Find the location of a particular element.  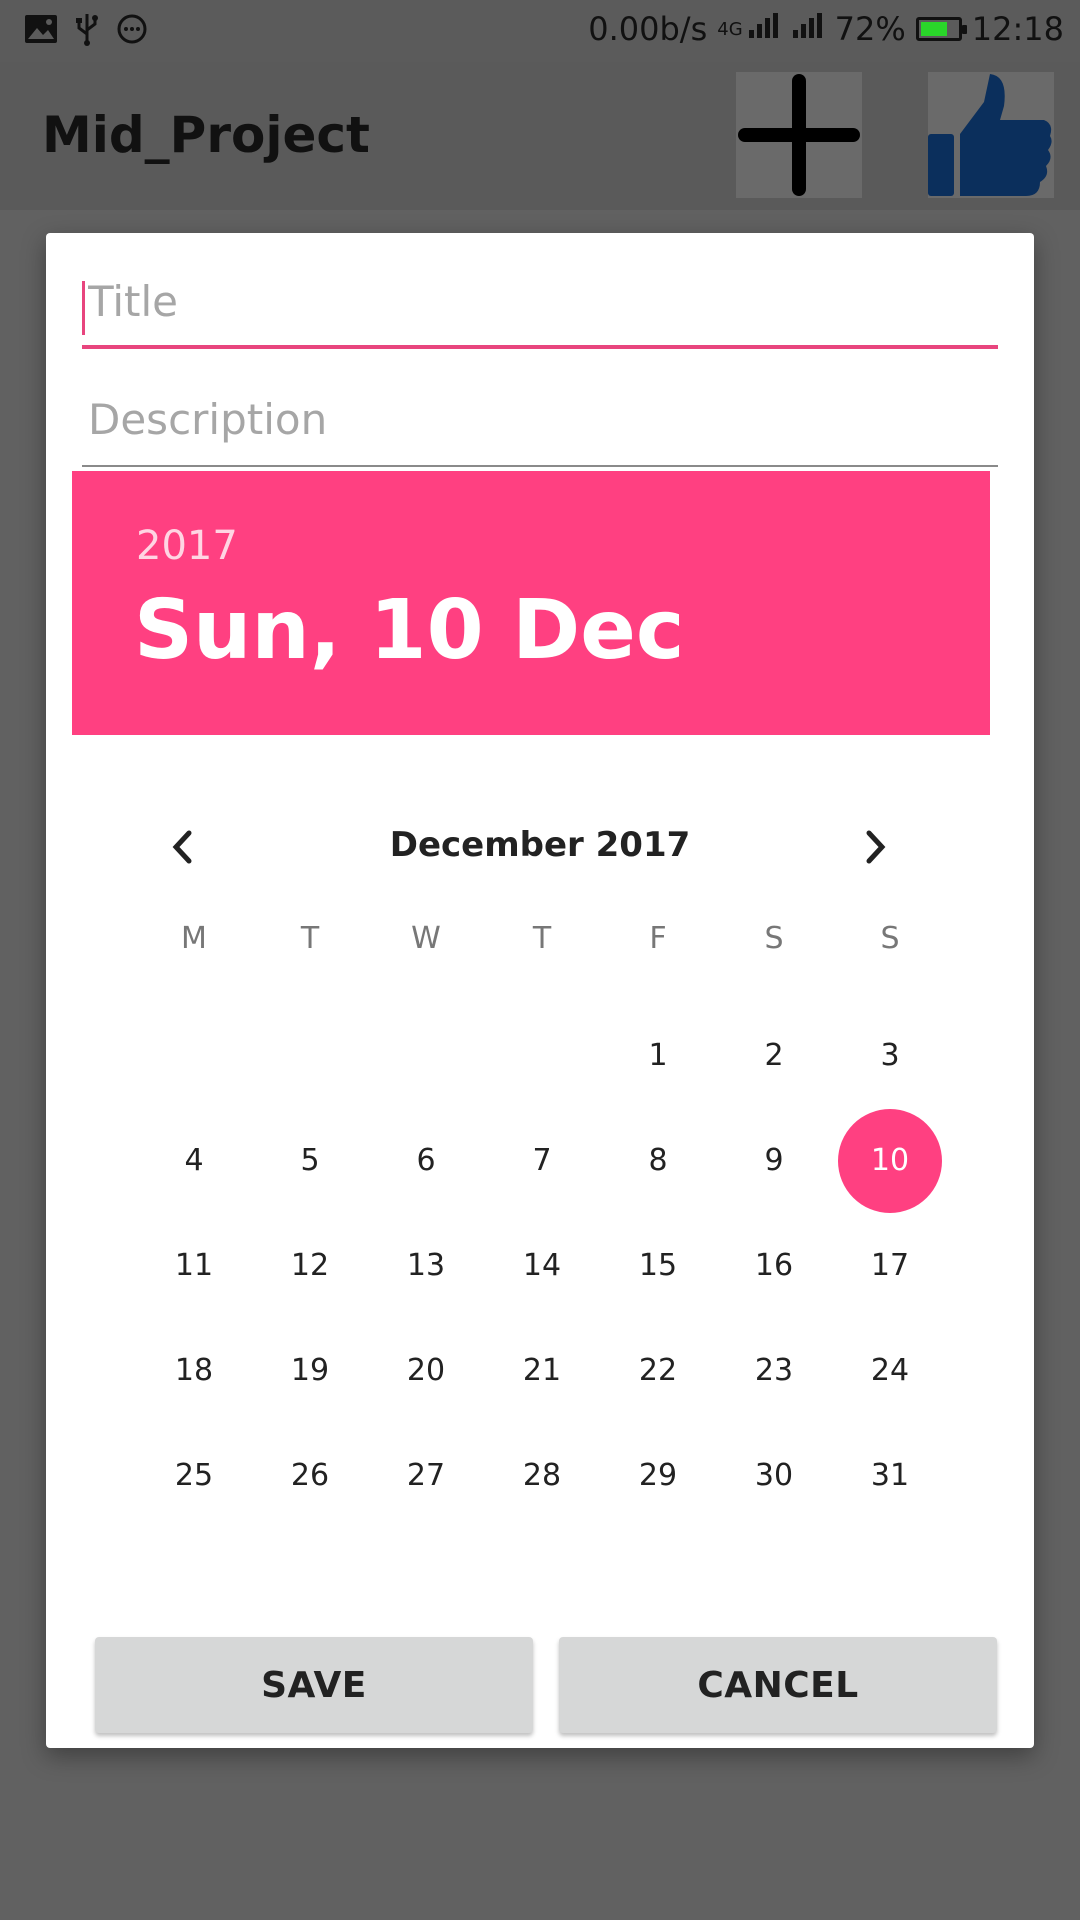

calendar-day: 17 is located at coordinates (890, 1265).